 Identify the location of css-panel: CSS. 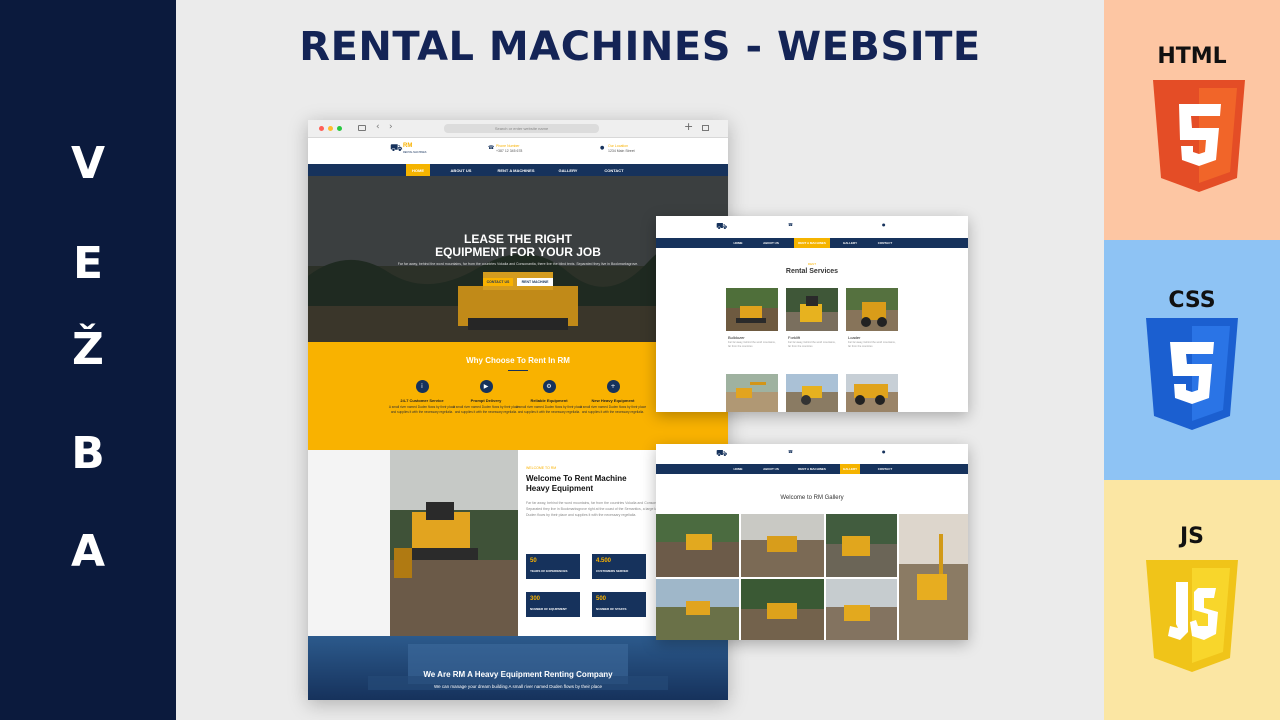
(1192, 360).